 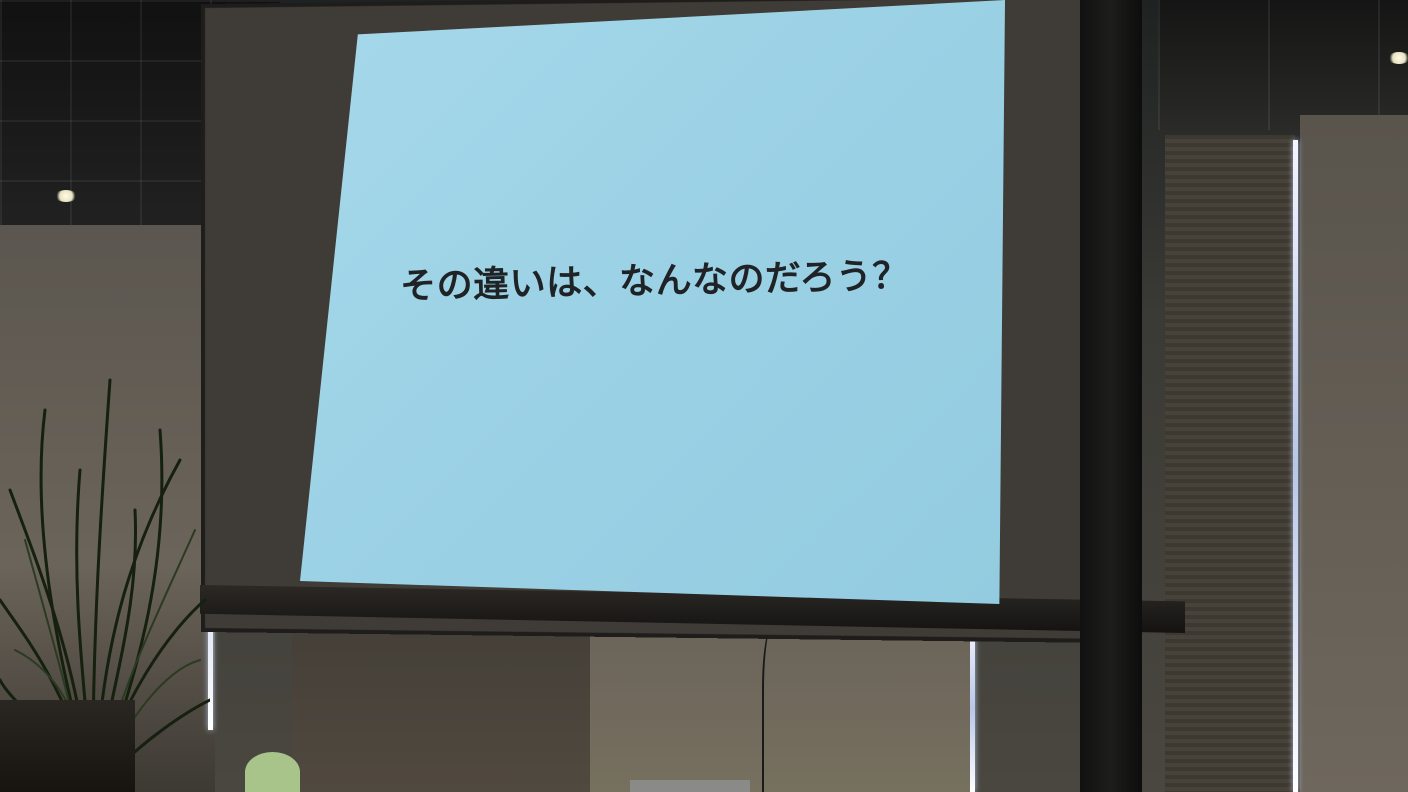 I want to click on pillar, so click(x=1111, y=396).